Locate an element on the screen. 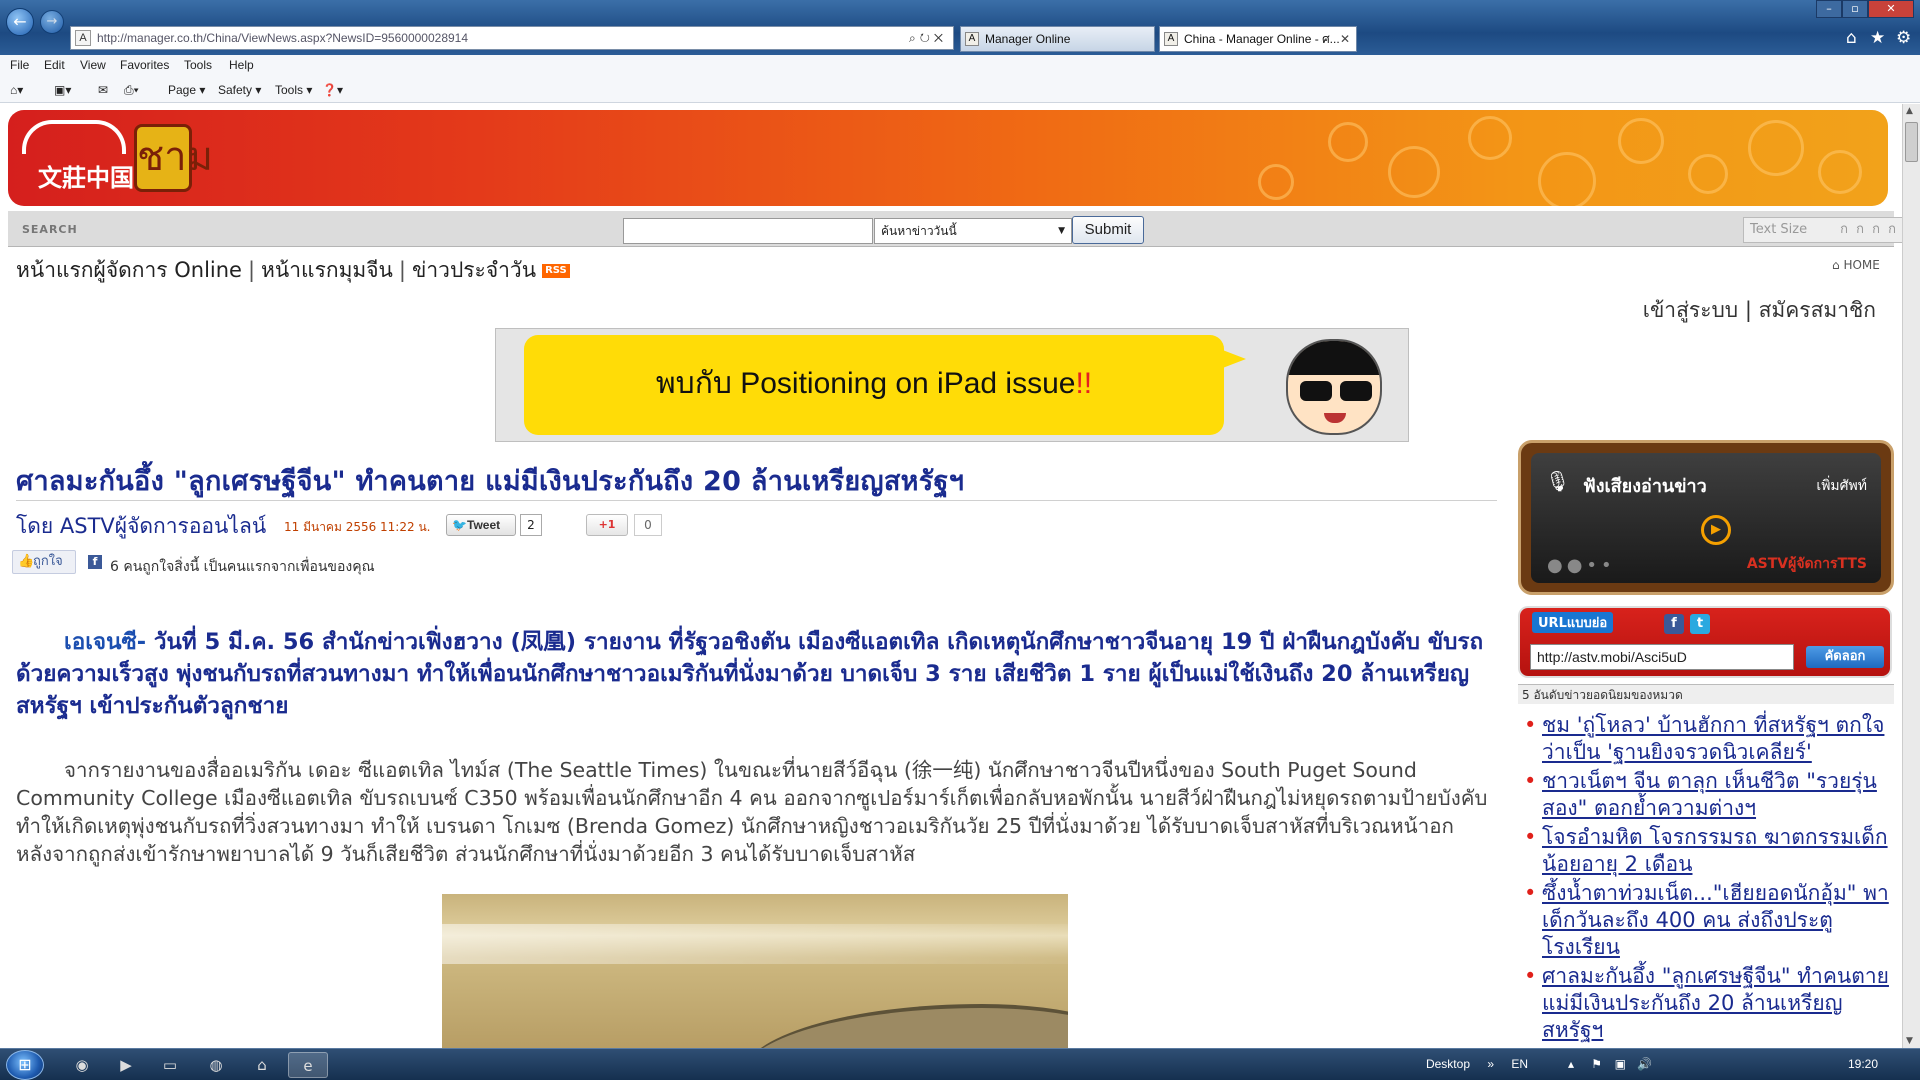  internet-explorer-icon: e is located at coordinates (308, 1065).